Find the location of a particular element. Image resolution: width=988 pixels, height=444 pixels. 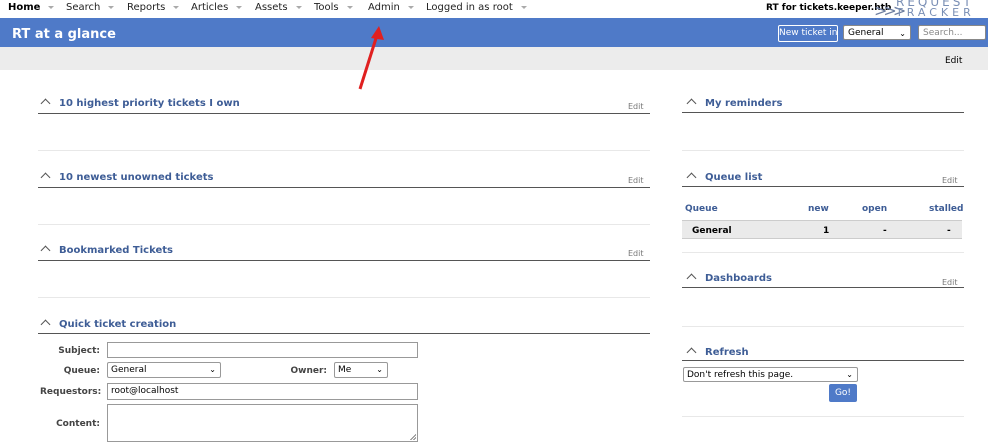

new-ticket-queue-select: General ⌄ is located at coordinates (877, 32).